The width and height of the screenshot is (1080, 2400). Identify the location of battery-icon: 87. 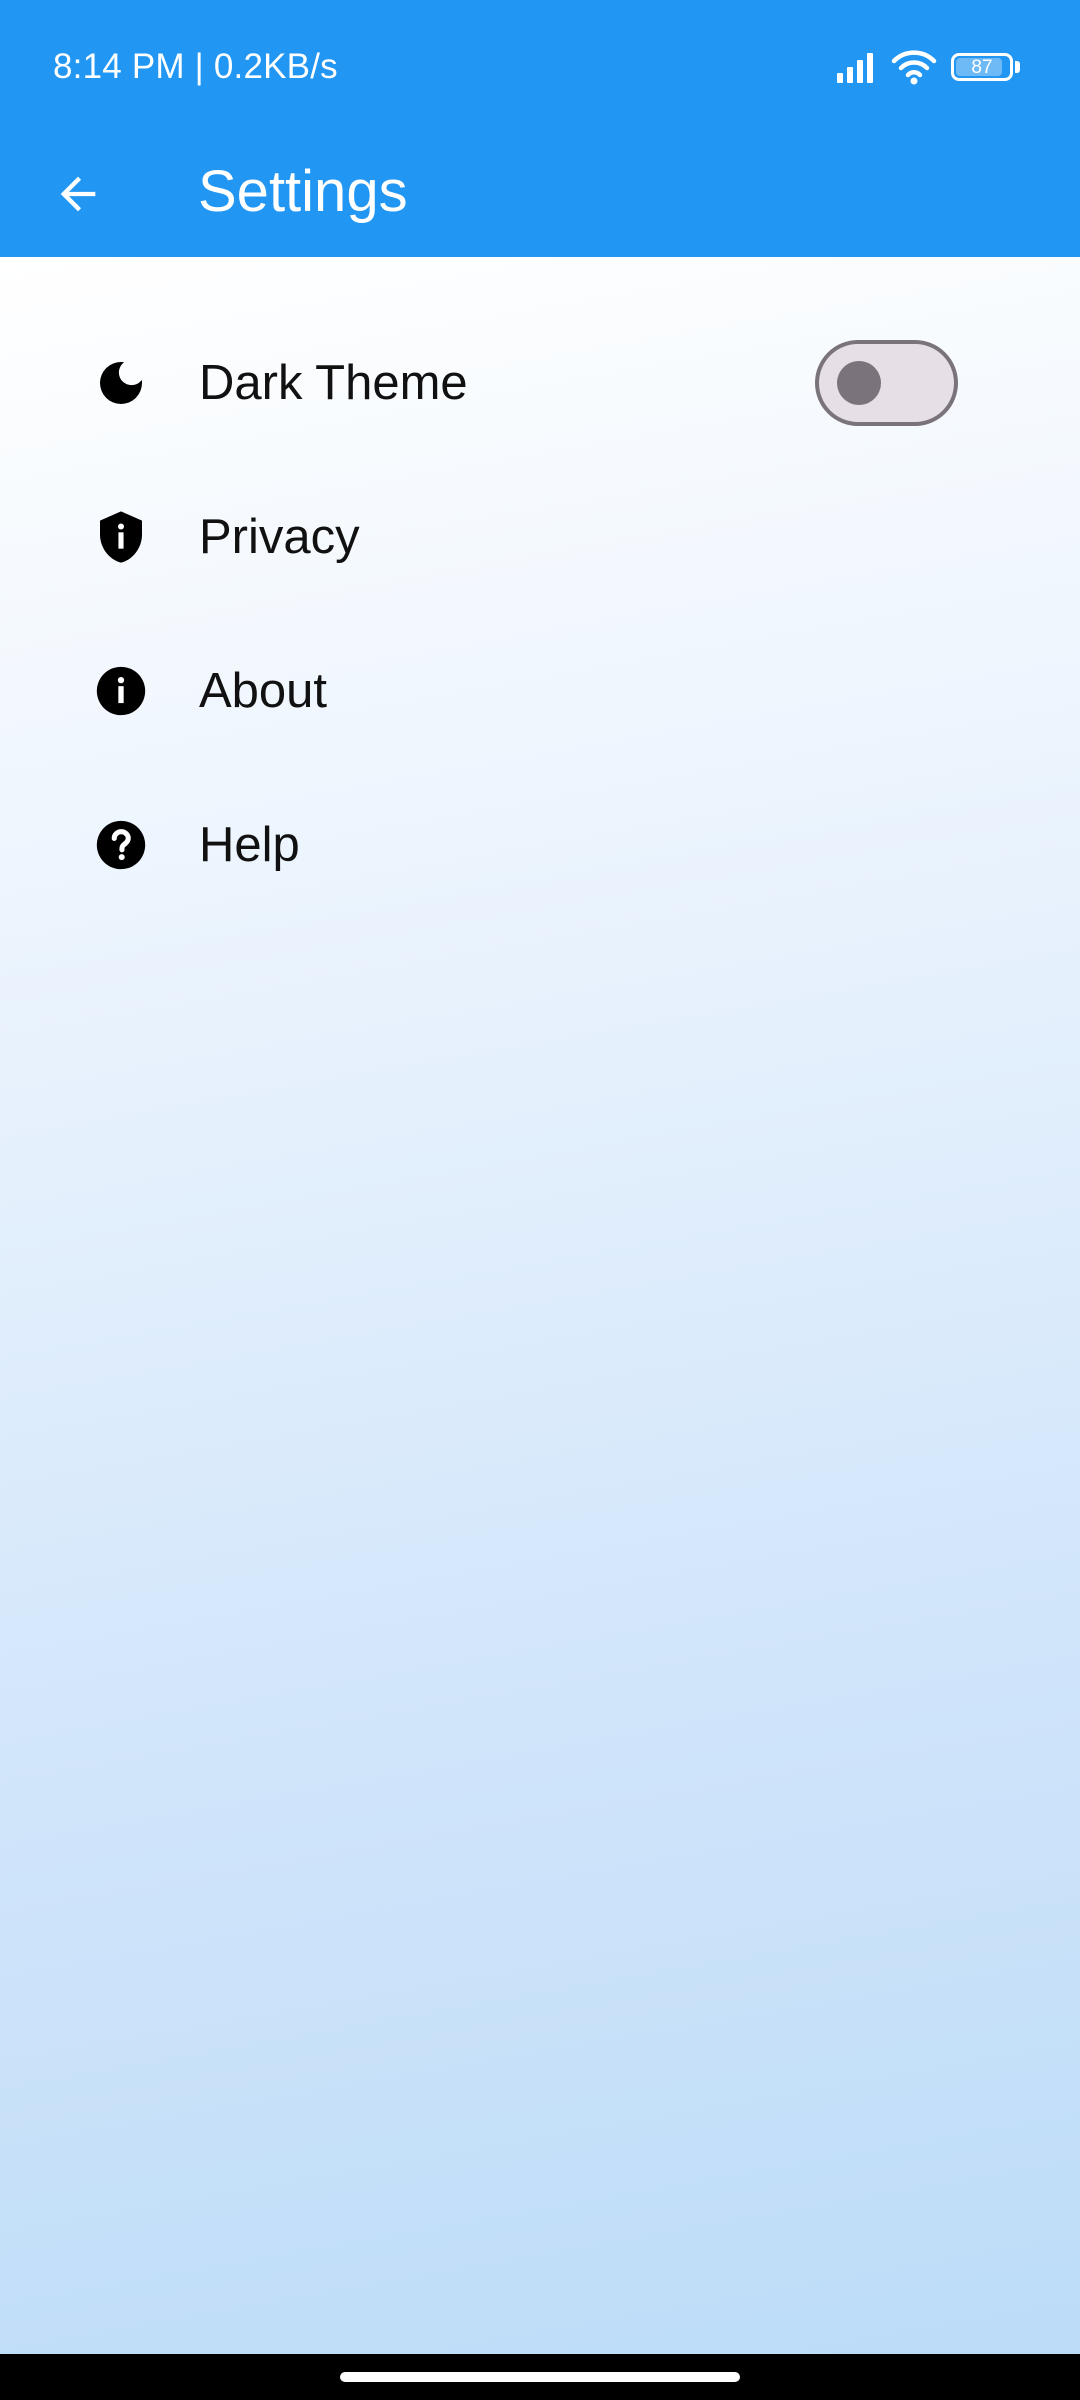
(985, 67).